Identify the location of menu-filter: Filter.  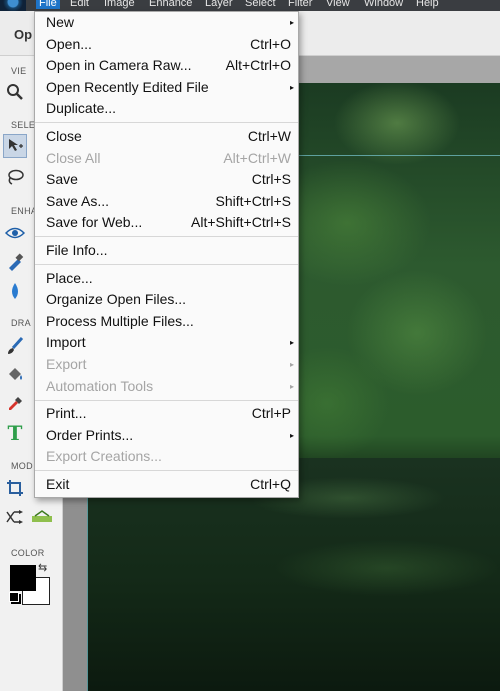
(300, 4).